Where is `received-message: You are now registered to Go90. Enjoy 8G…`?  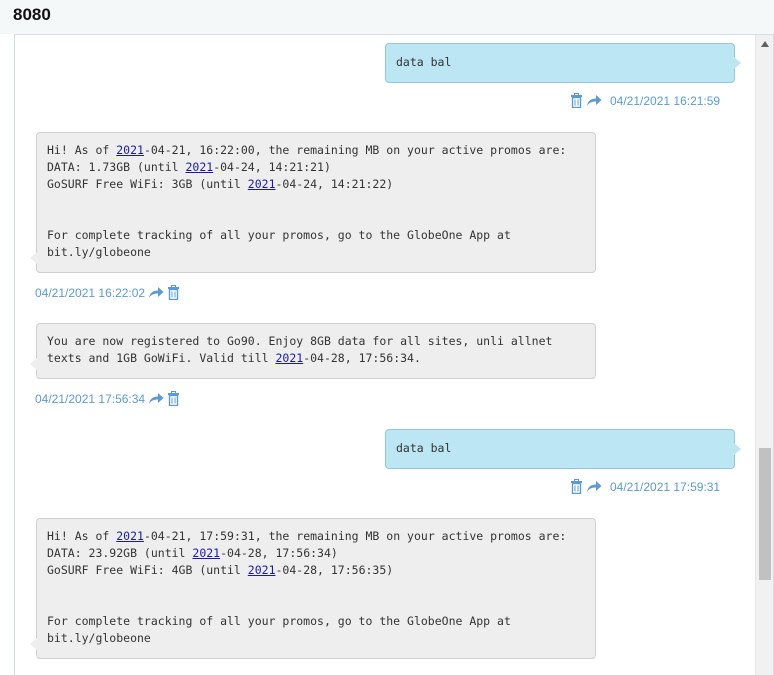
received-message: You are now registered to Go90. Enjoy 8G… is located at coordinates (313, 351).